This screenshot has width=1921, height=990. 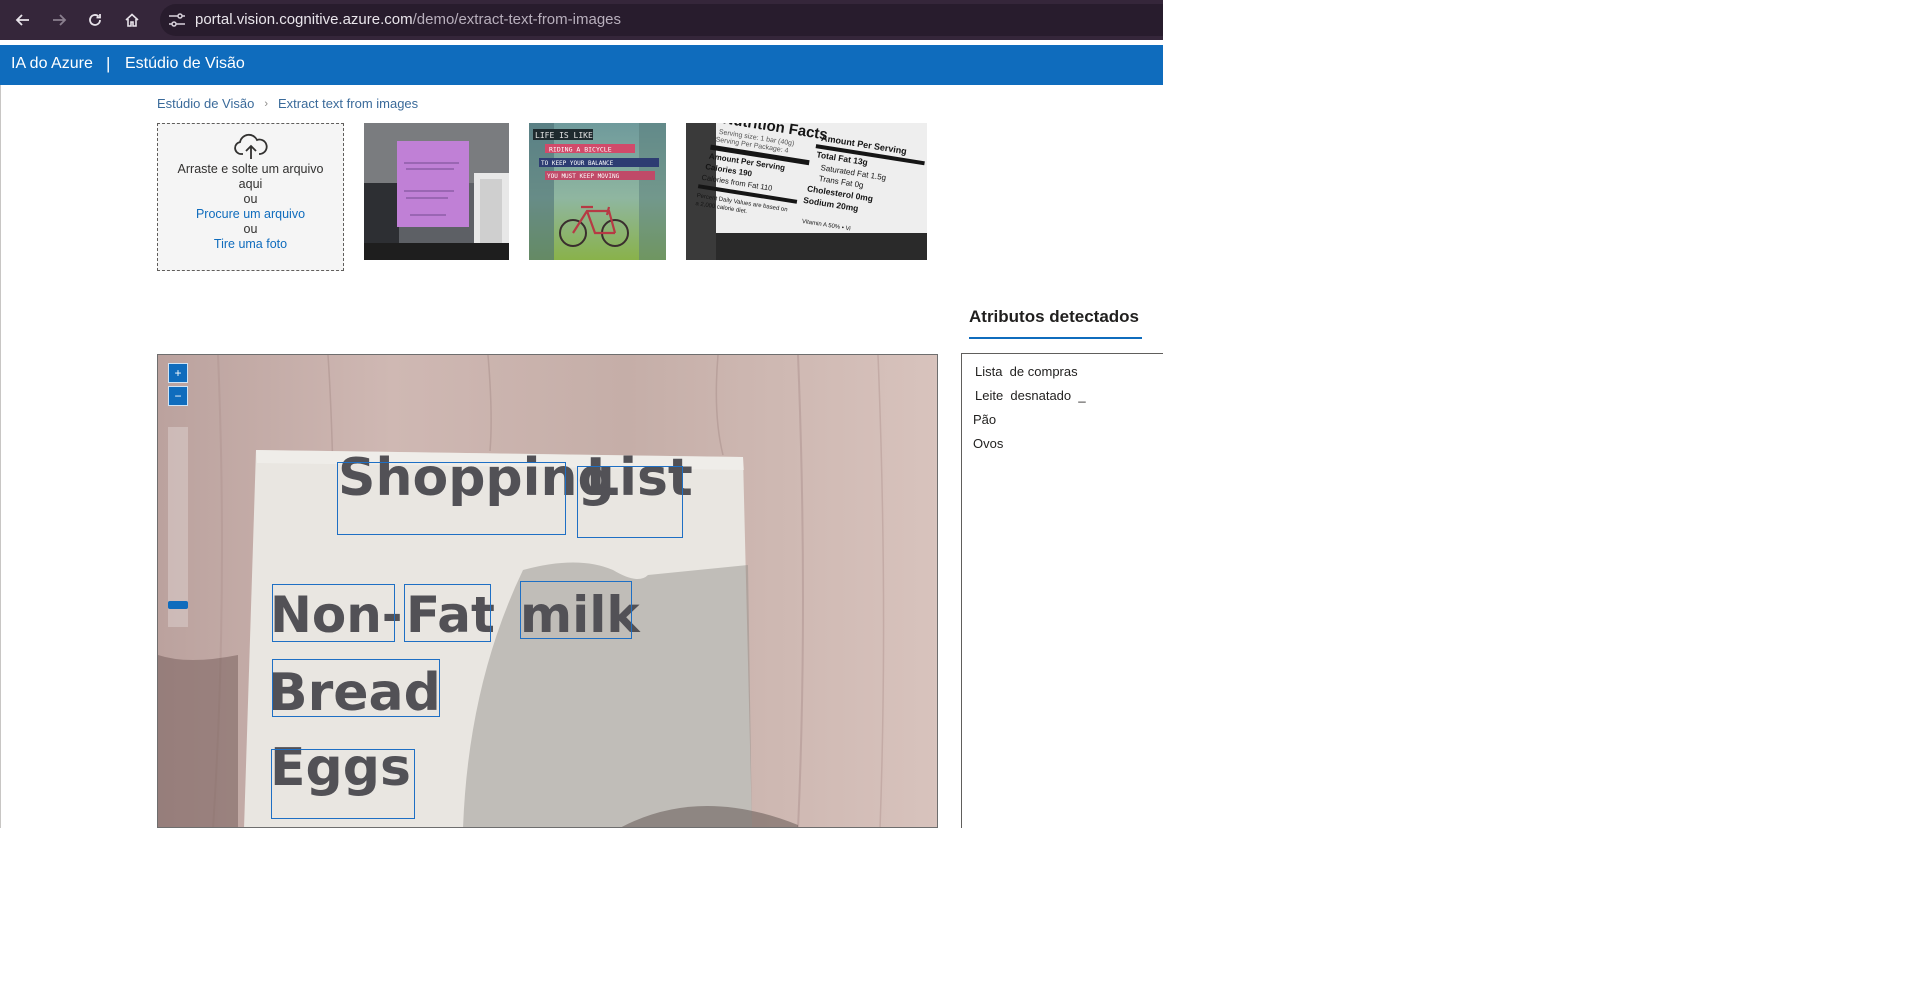 I want to click on url-host: portal.vision.cognitive.azure.com, so click(x=304, y=19).